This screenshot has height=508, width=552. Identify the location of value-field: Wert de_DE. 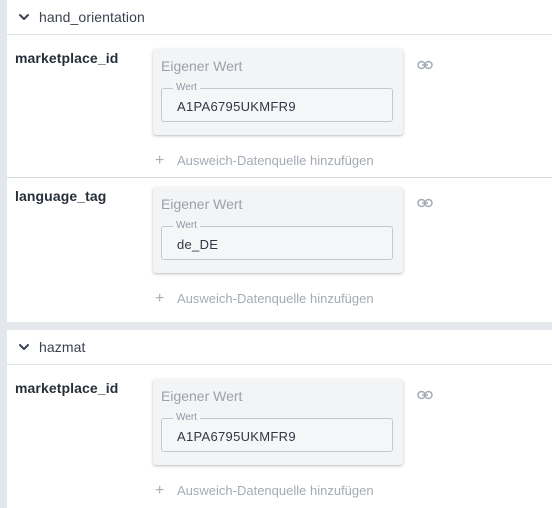
(277, 240).